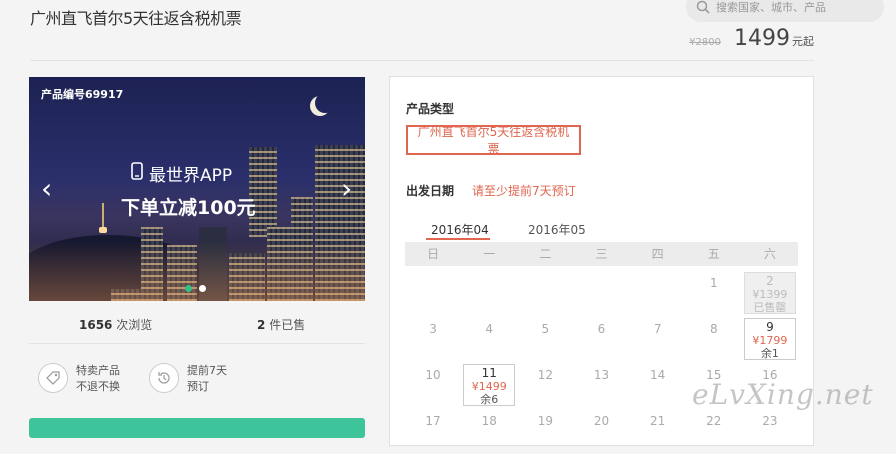 The width and height of the screenshot is (896, 454). Describe the element at coordinates (489, 254) in the screenshot. I see `weekday-label: 一` at that location.